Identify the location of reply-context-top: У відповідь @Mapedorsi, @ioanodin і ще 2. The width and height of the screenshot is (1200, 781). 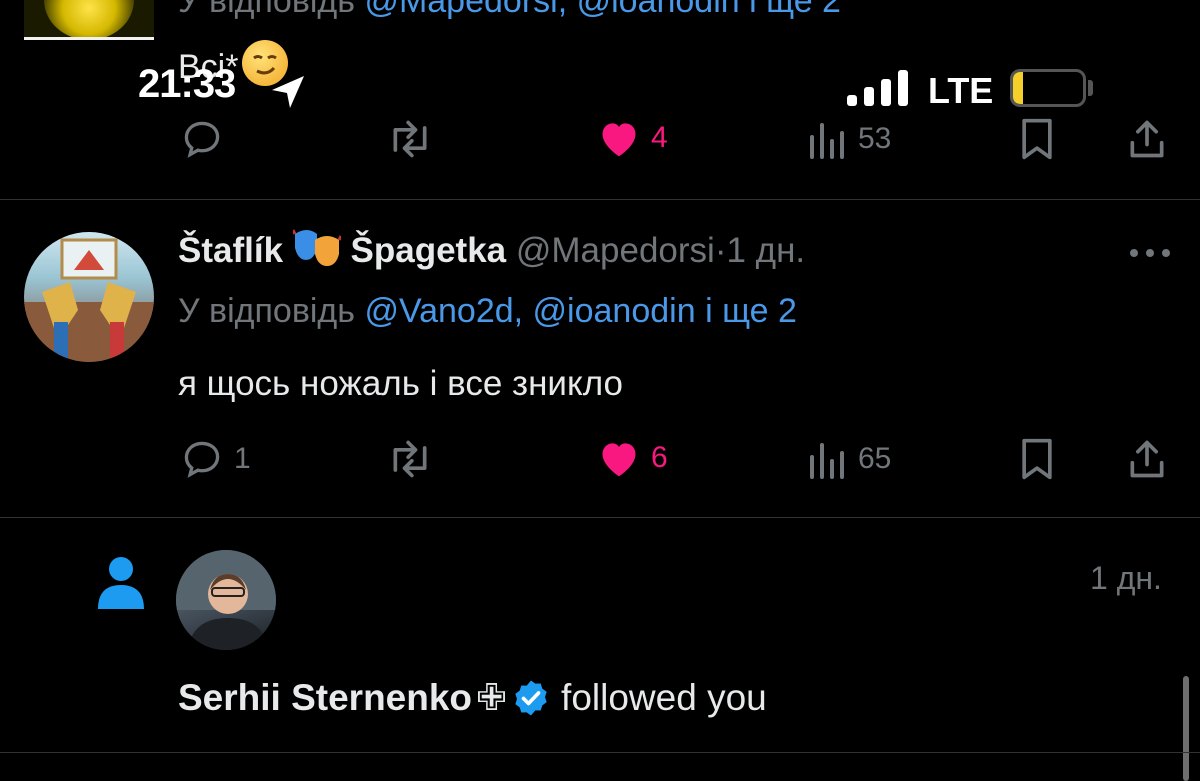
(509, 10).